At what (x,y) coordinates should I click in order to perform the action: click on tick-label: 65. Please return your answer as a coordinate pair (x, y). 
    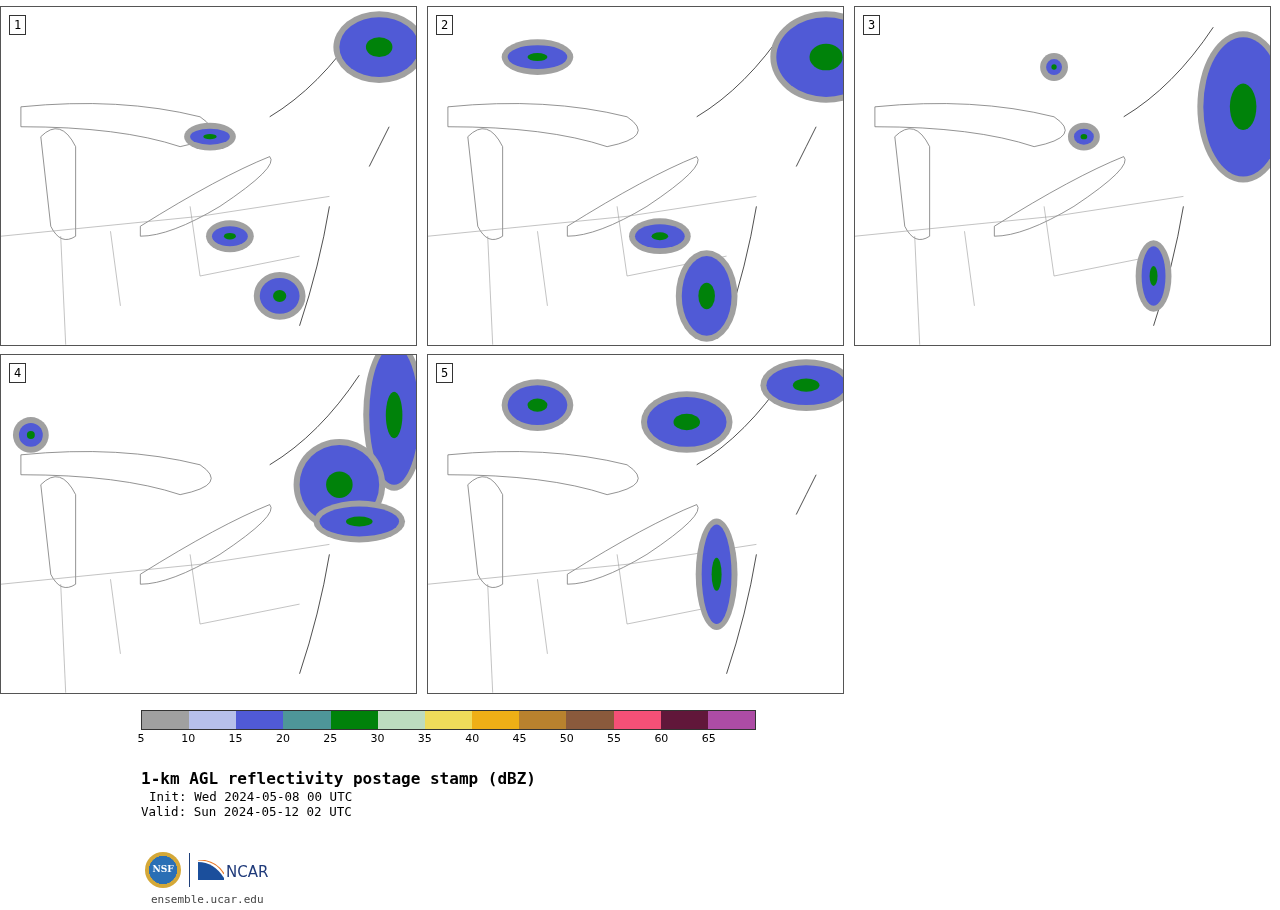
    Looking at the image, I should click on (708, 739).